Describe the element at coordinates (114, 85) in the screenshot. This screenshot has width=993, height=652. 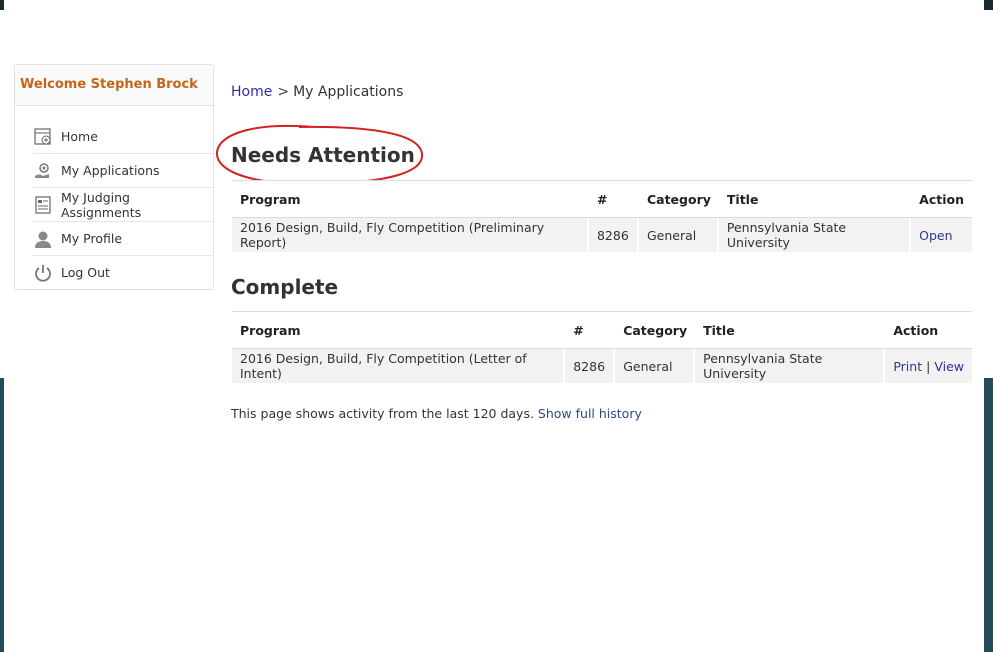
I see `welcome-text: Welcome Stephen Brock` at that location.